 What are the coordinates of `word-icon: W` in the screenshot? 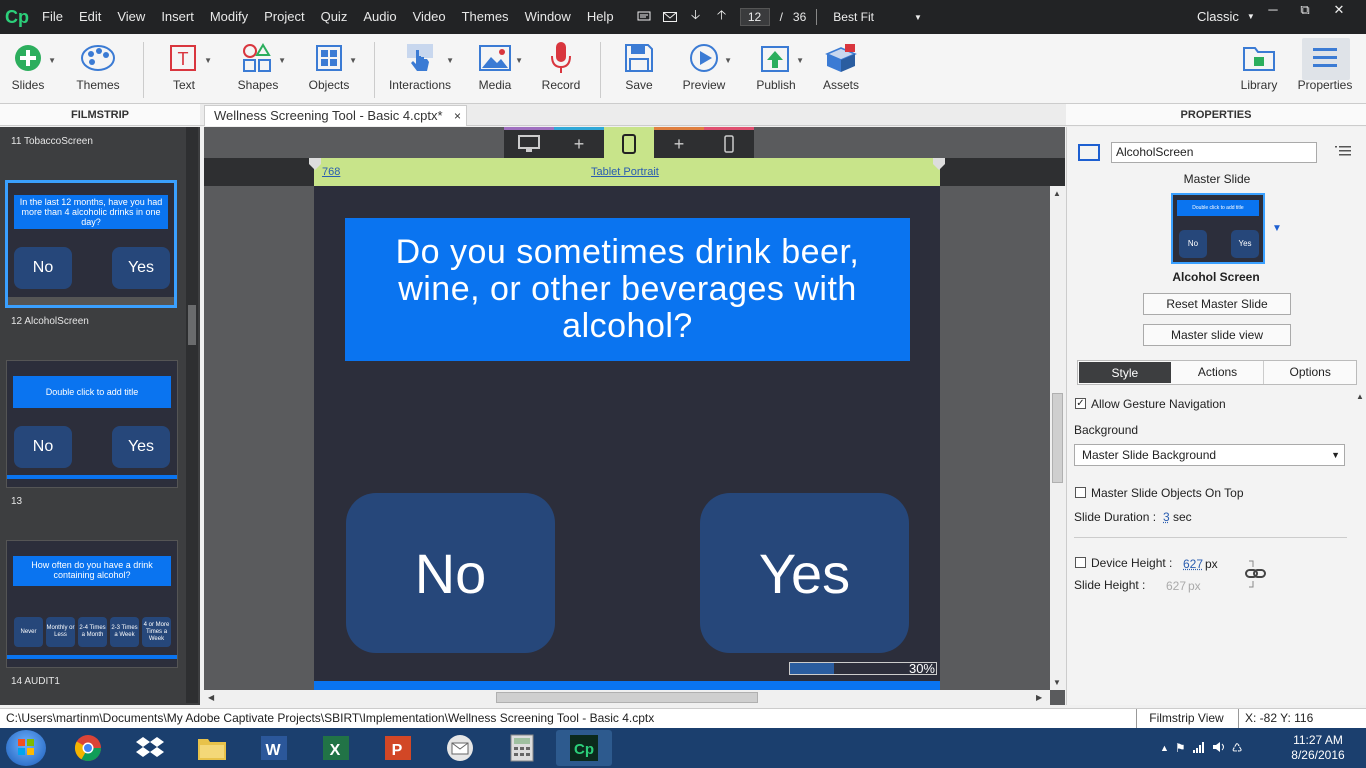 It's located at (274, 748).